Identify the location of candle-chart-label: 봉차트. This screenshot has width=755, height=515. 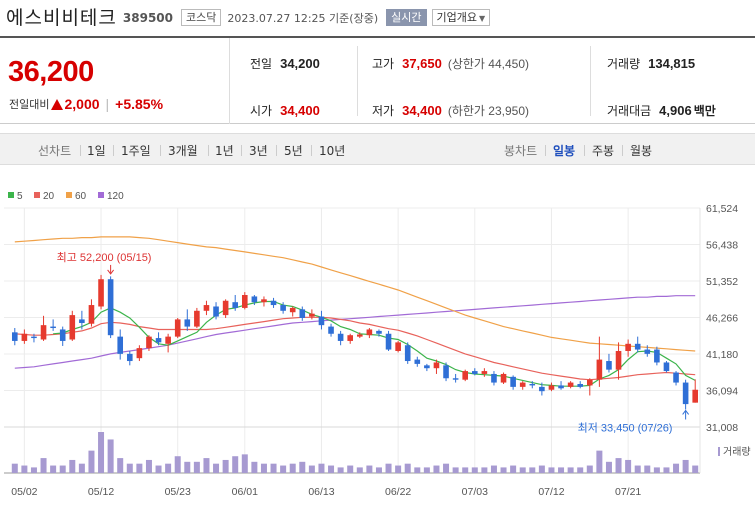
(520, 150).